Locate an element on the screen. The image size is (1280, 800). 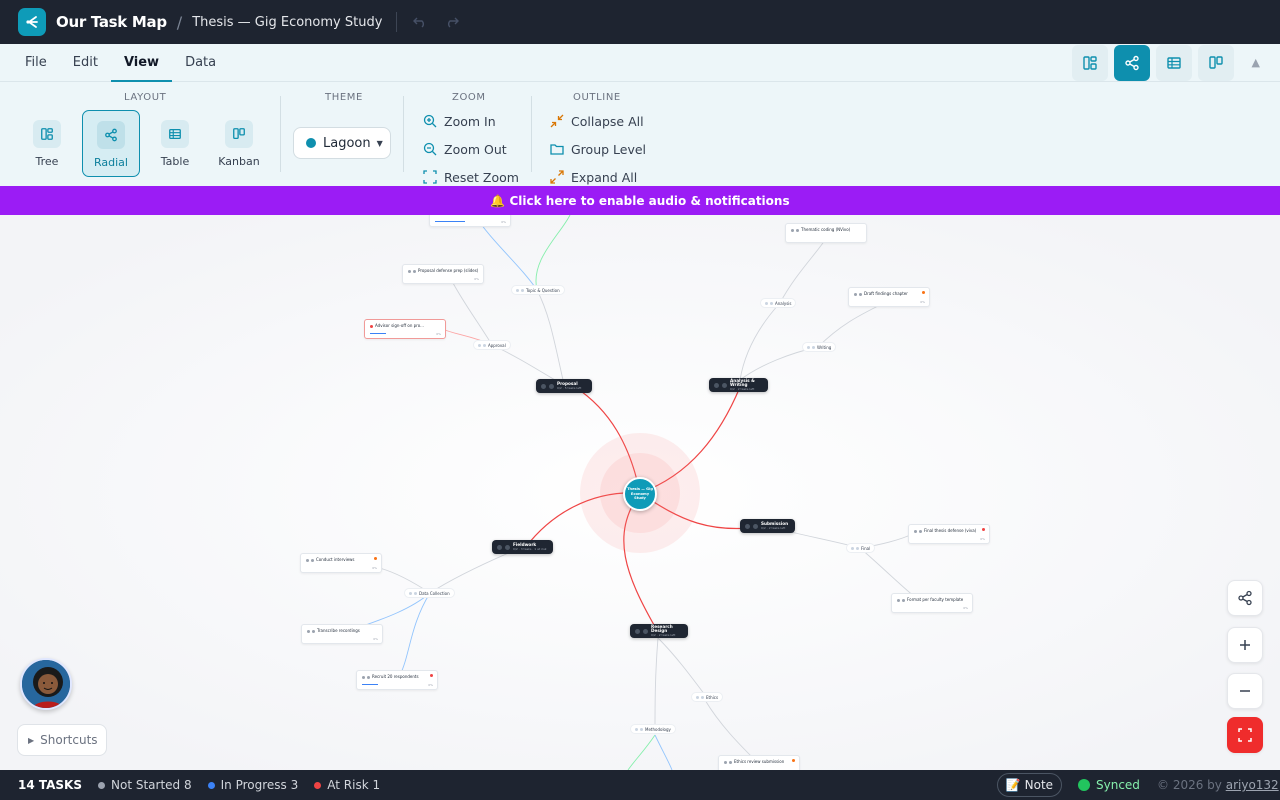
task-count: 14 TASKS is located at coordinates (50, 785).